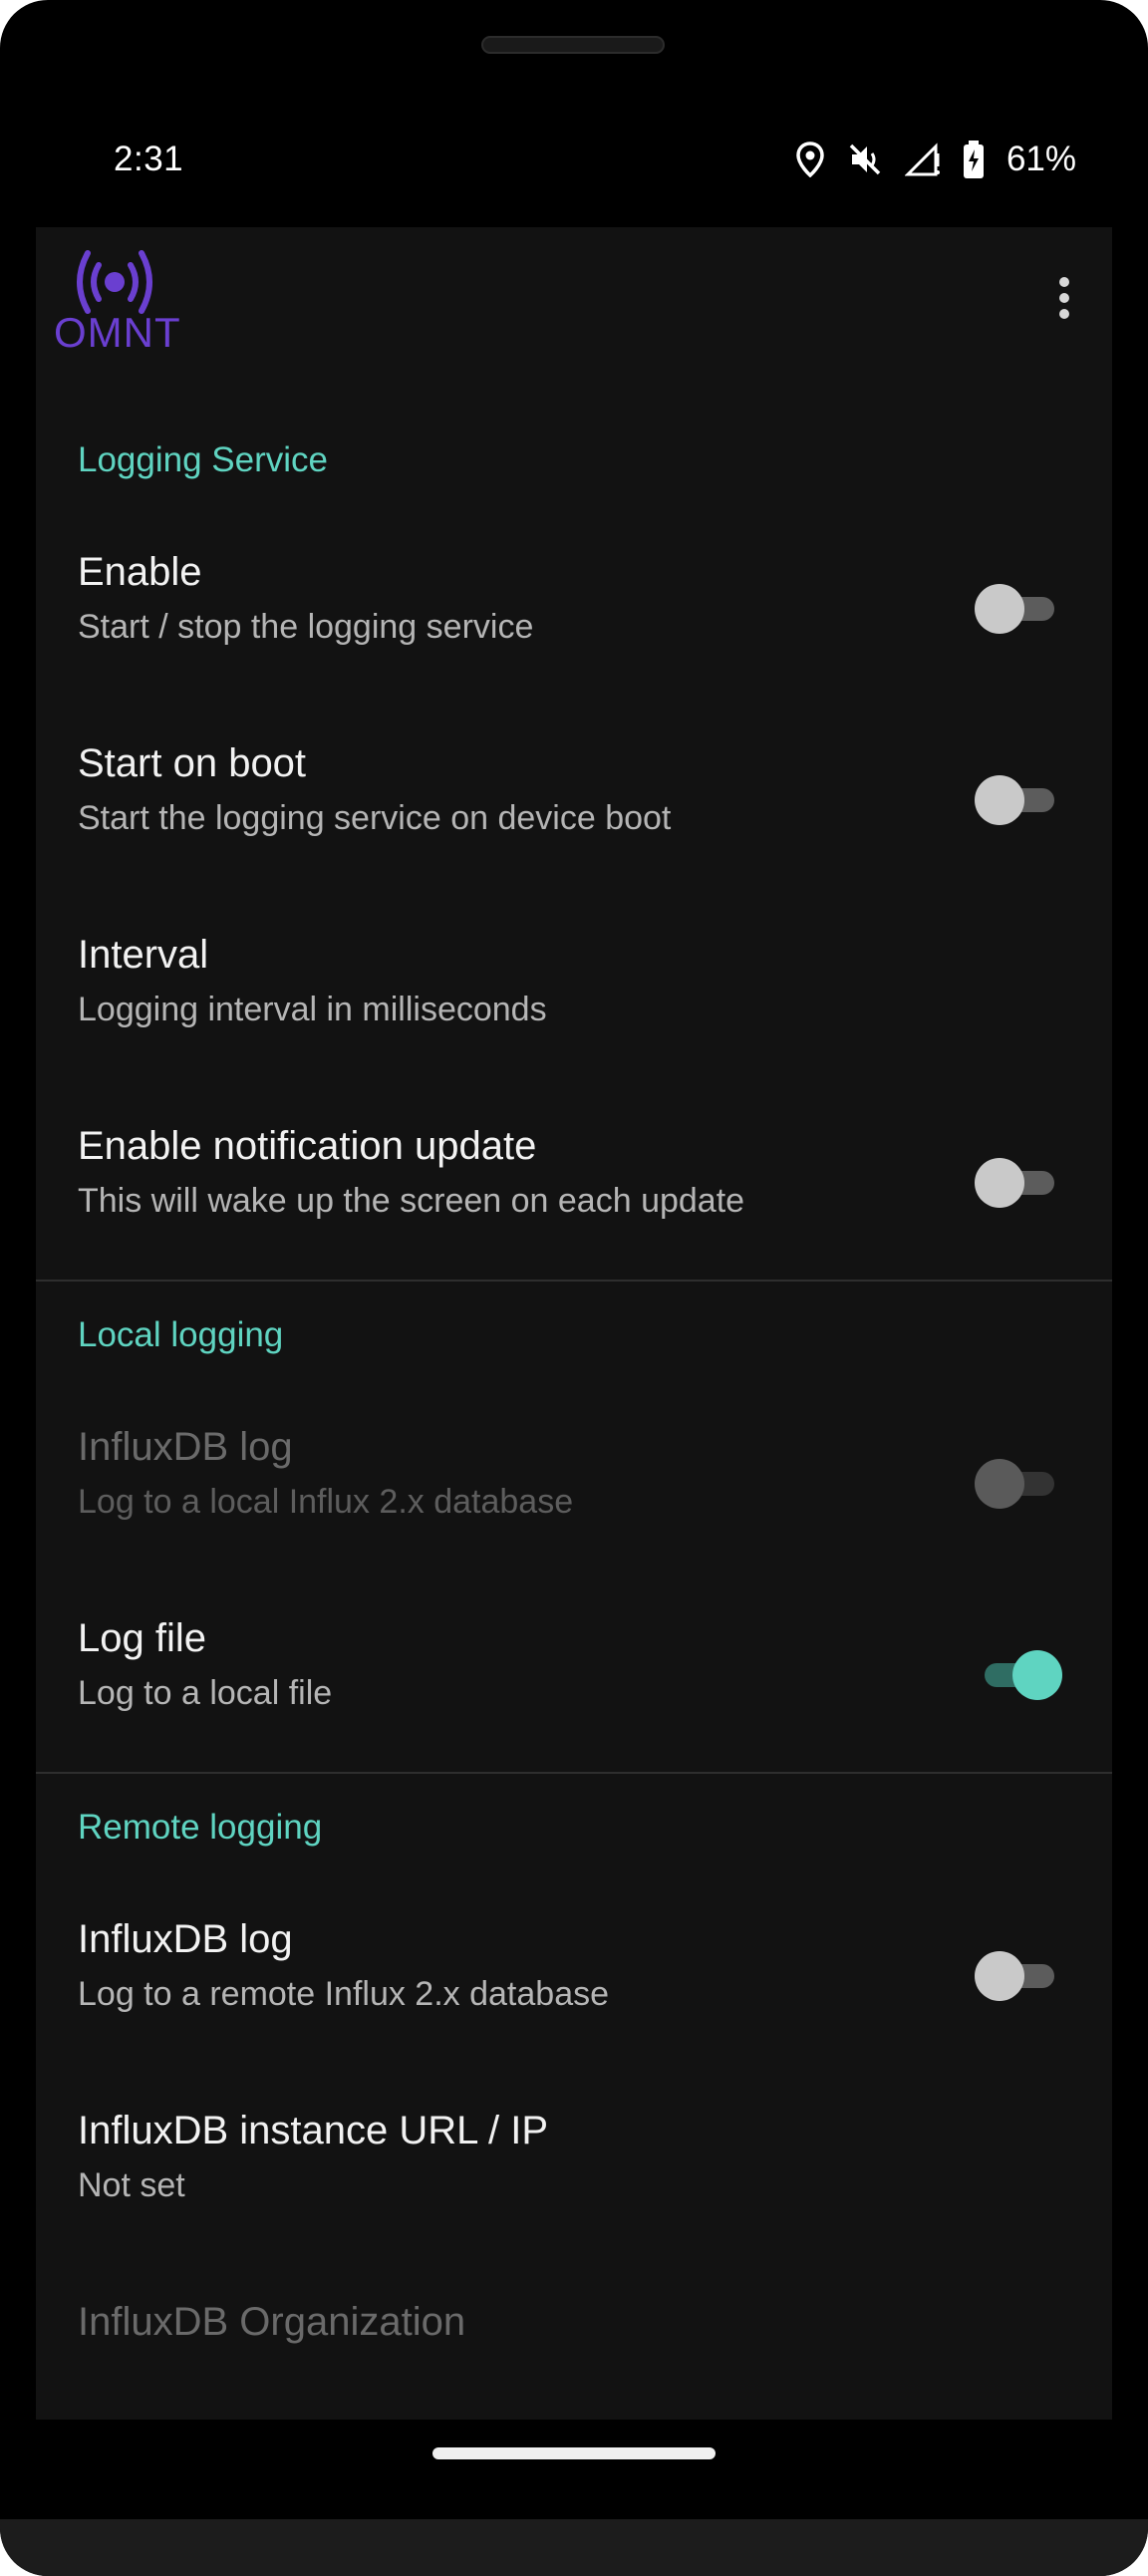 The height and width of the screenshot is (2576, 1148). I want to click on pref-title: InfluxDB Organization, so click(272, 2322).